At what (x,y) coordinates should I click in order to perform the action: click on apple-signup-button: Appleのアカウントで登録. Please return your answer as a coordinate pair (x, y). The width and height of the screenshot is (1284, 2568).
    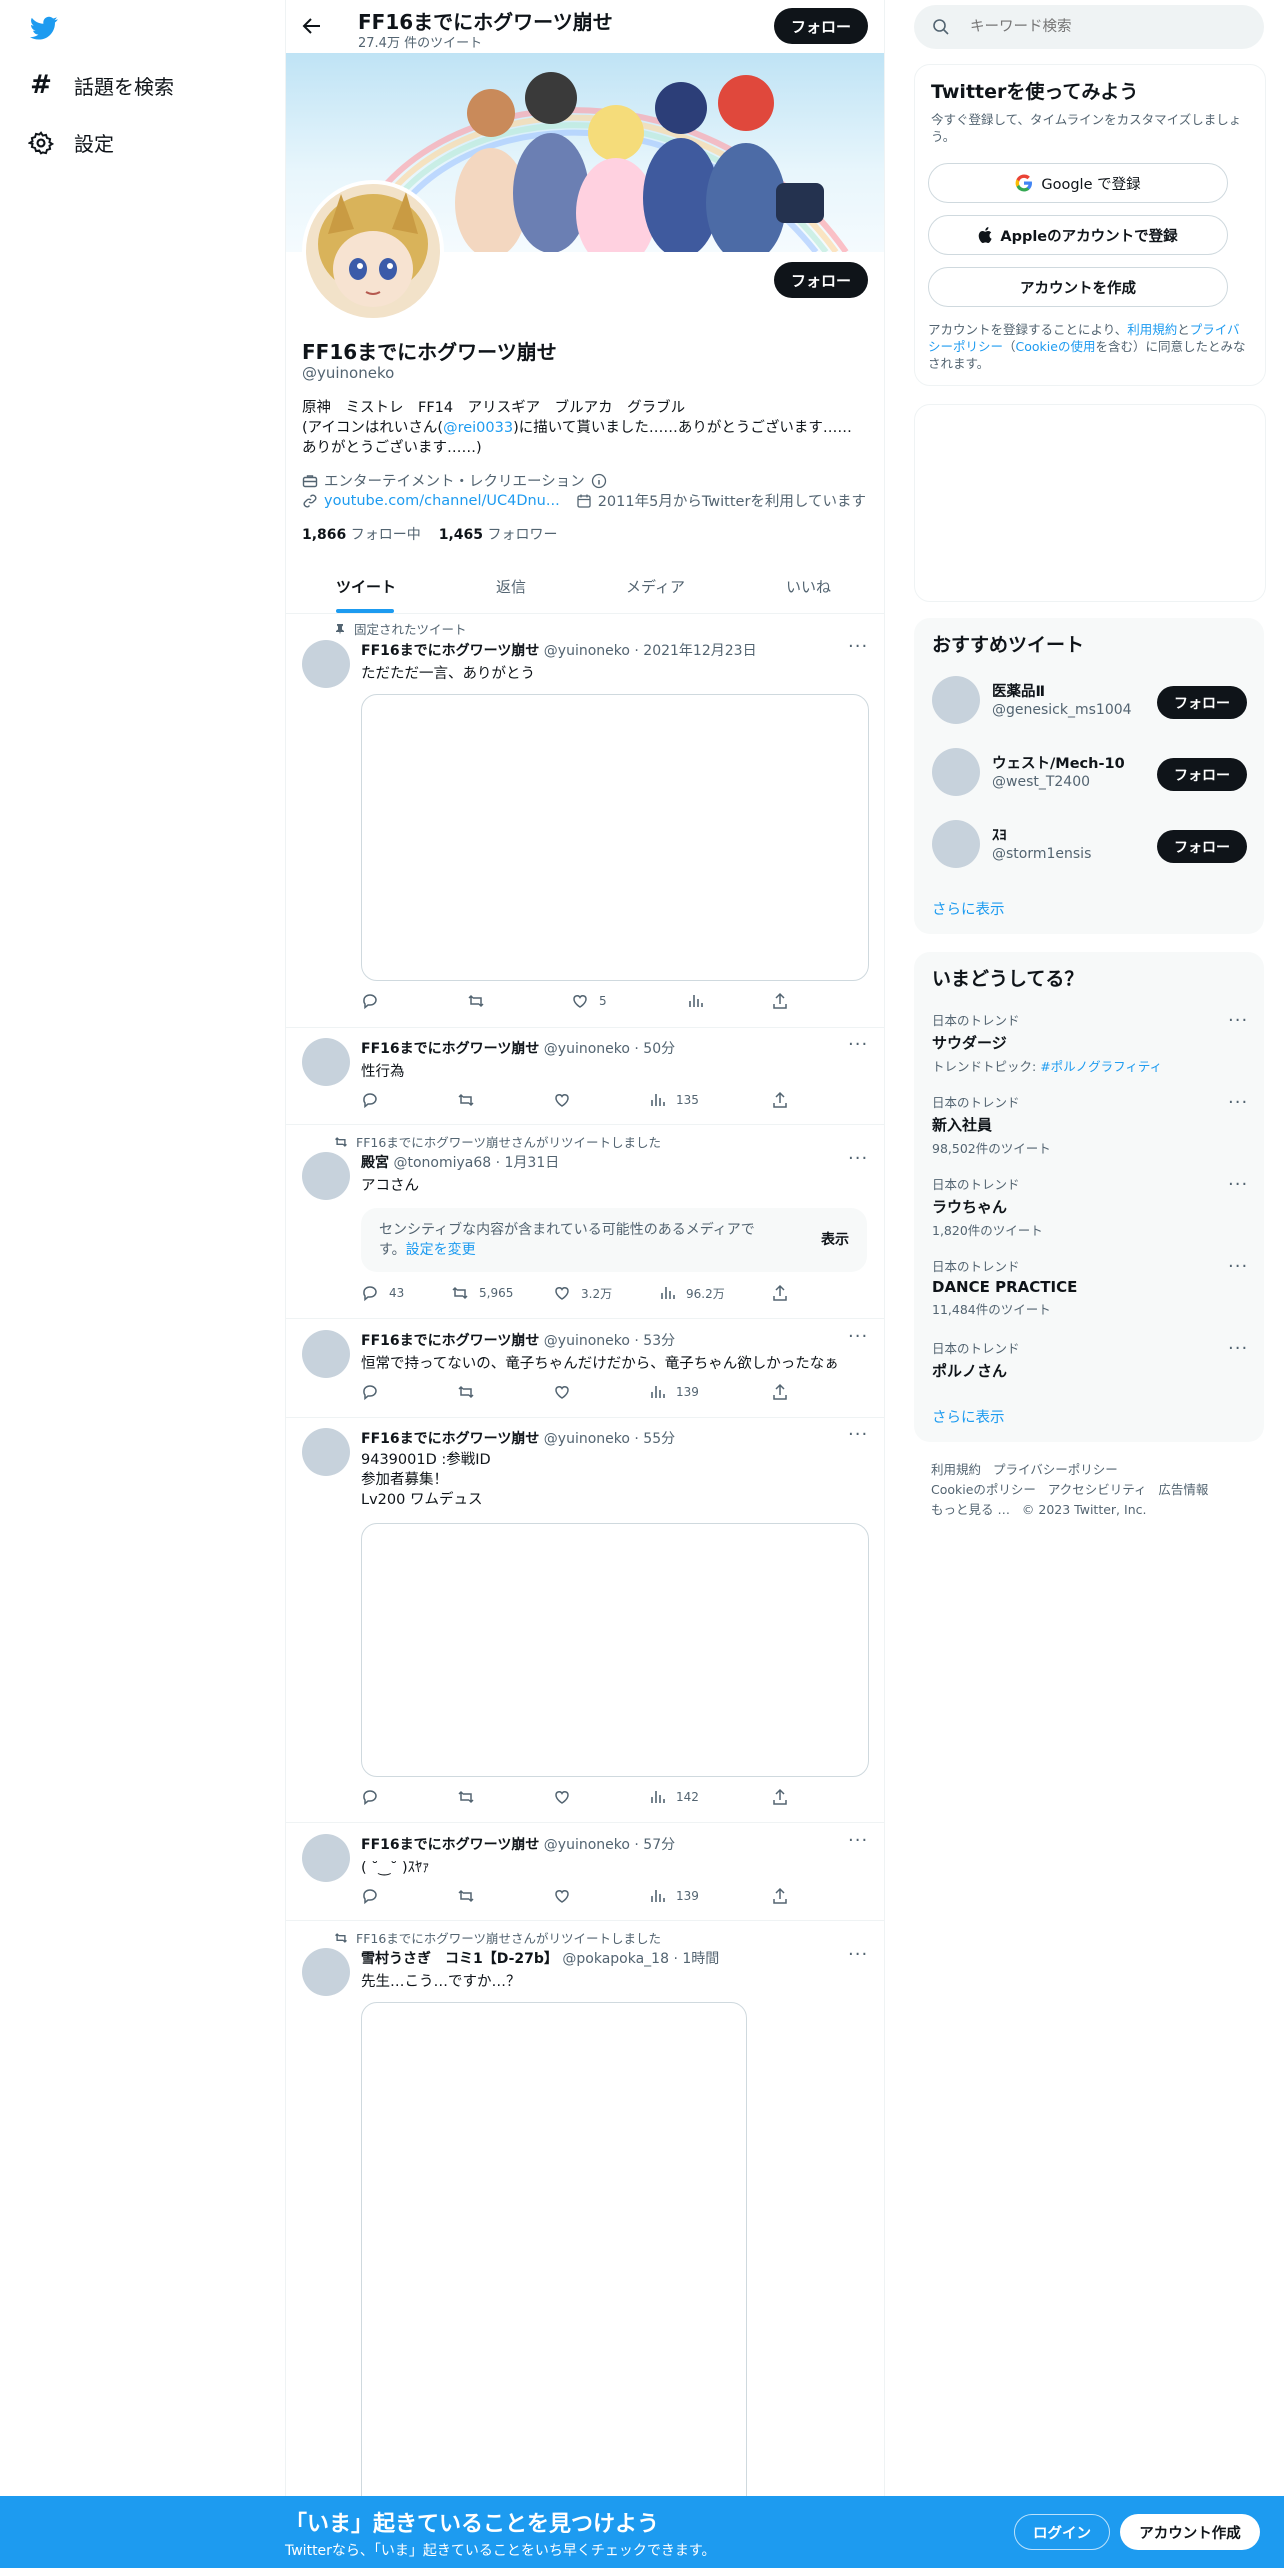
    Looking at the image, I should click on (1078, 235).